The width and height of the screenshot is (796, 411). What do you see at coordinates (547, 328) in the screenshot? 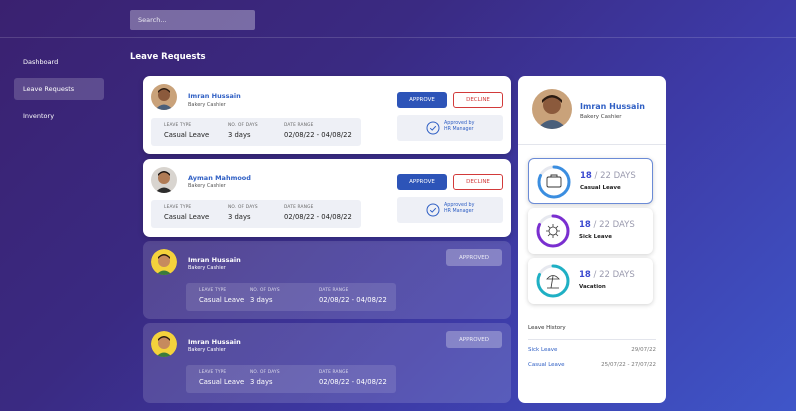
I see `leave-history-title: Leave History` at bounding box center [547, 328].